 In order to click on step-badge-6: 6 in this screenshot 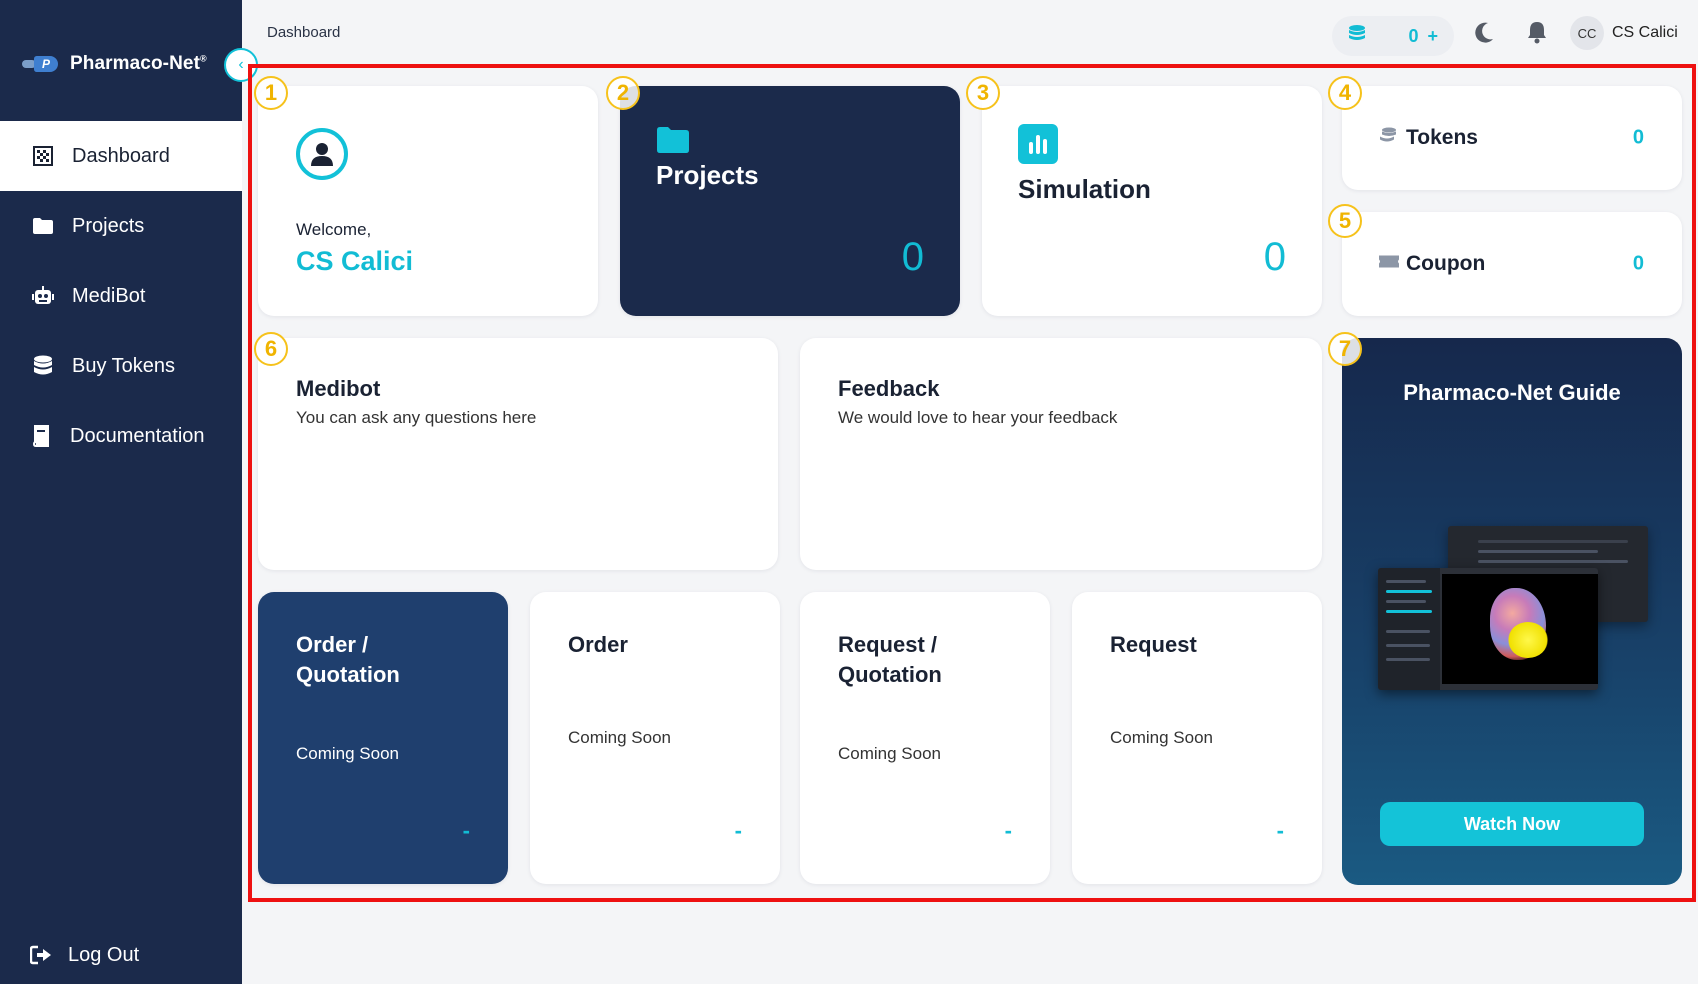, I will do `click(271, 349)`.